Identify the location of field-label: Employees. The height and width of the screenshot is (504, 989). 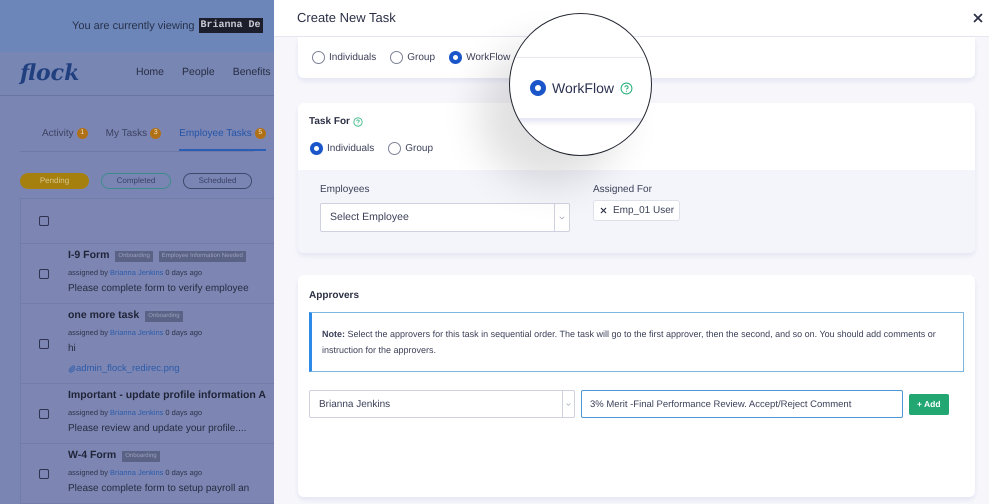
(345, 190).